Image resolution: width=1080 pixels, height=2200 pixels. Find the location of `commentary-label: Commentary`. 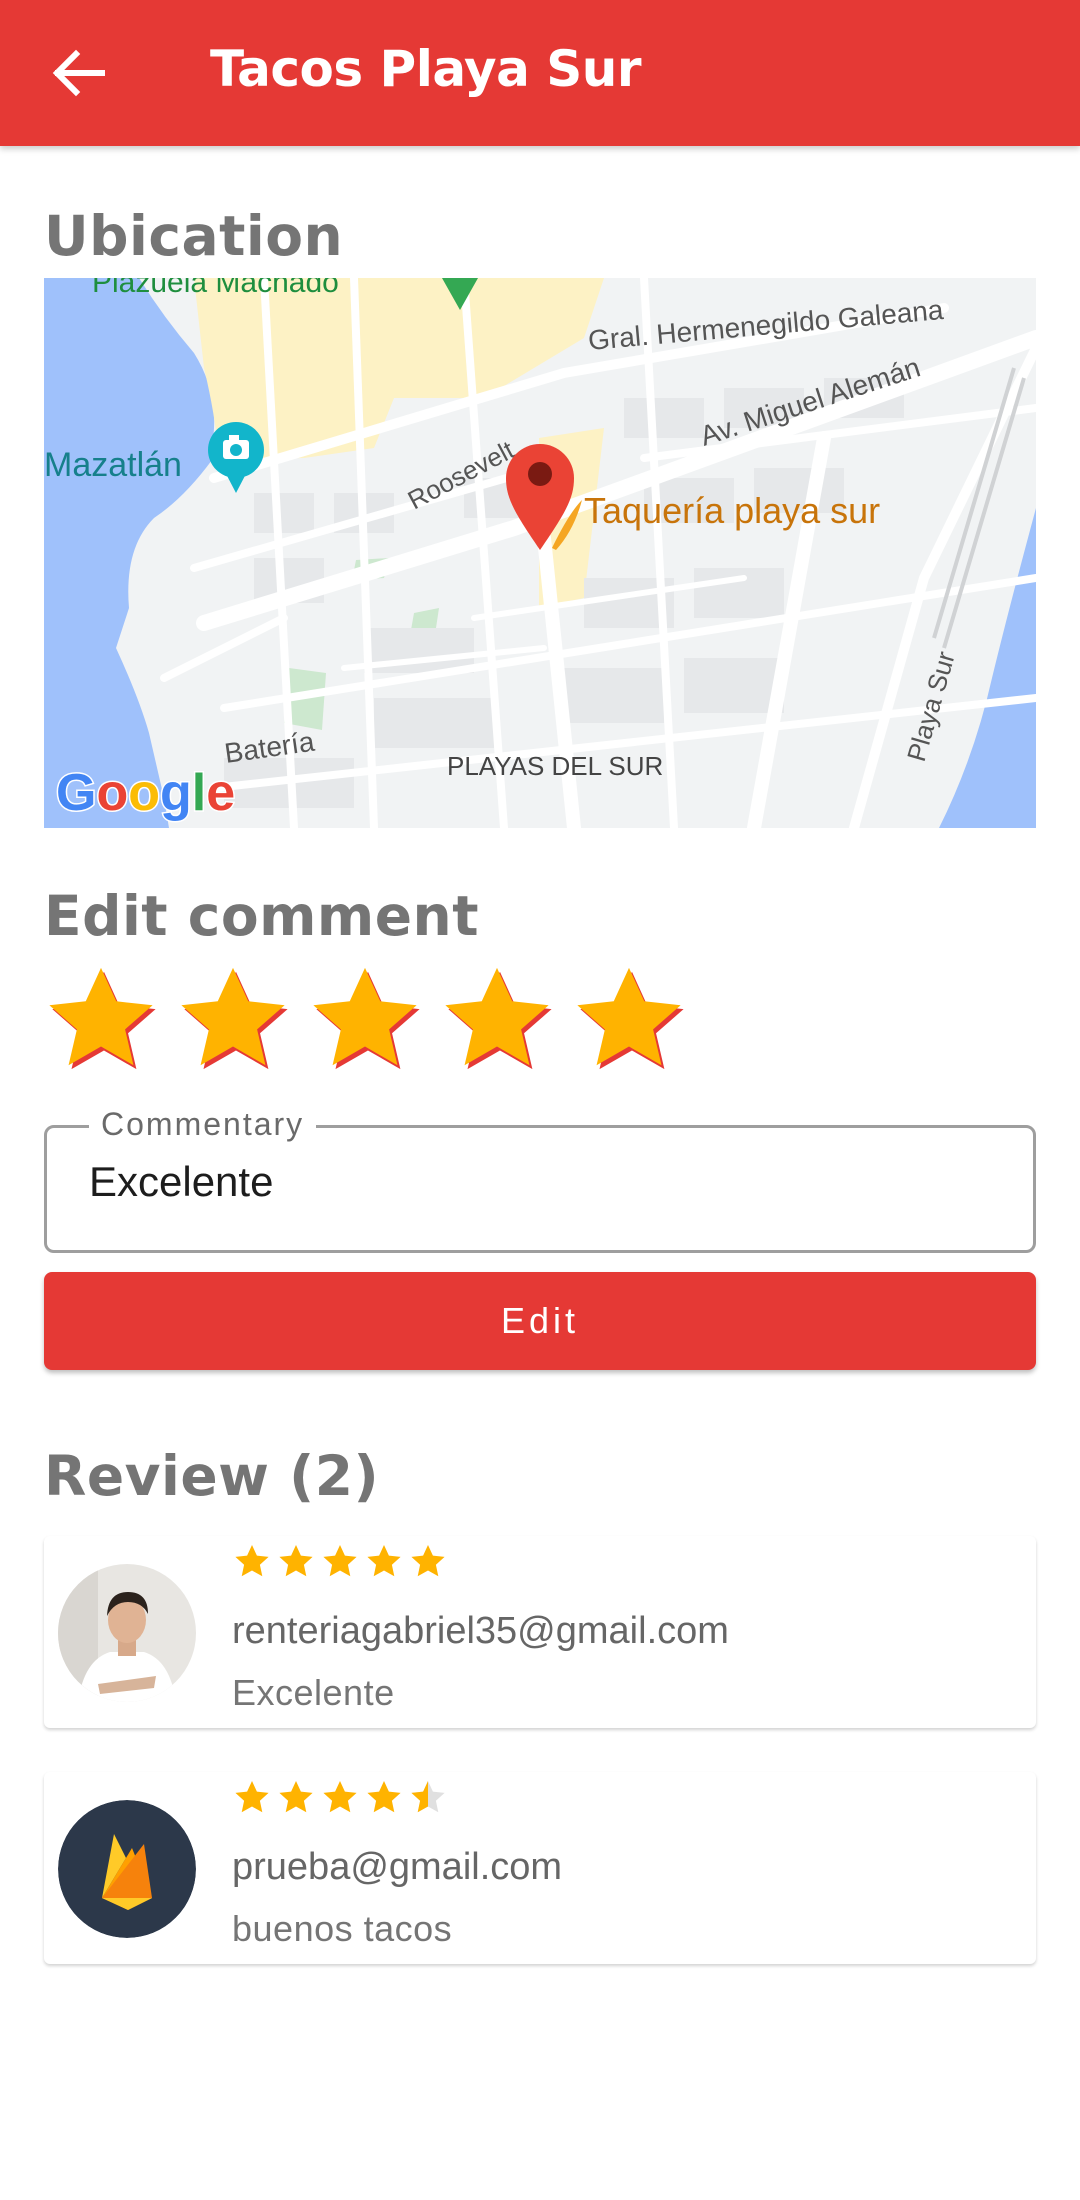

commentary-label: Commentary is located at coordinates (203, 1124).